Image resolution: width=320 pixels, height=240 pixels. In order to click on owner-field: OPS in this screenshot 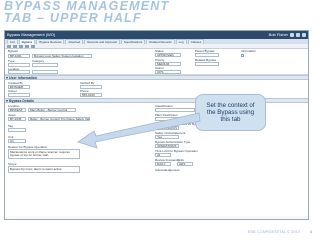, I will do `click(168, 72)`.